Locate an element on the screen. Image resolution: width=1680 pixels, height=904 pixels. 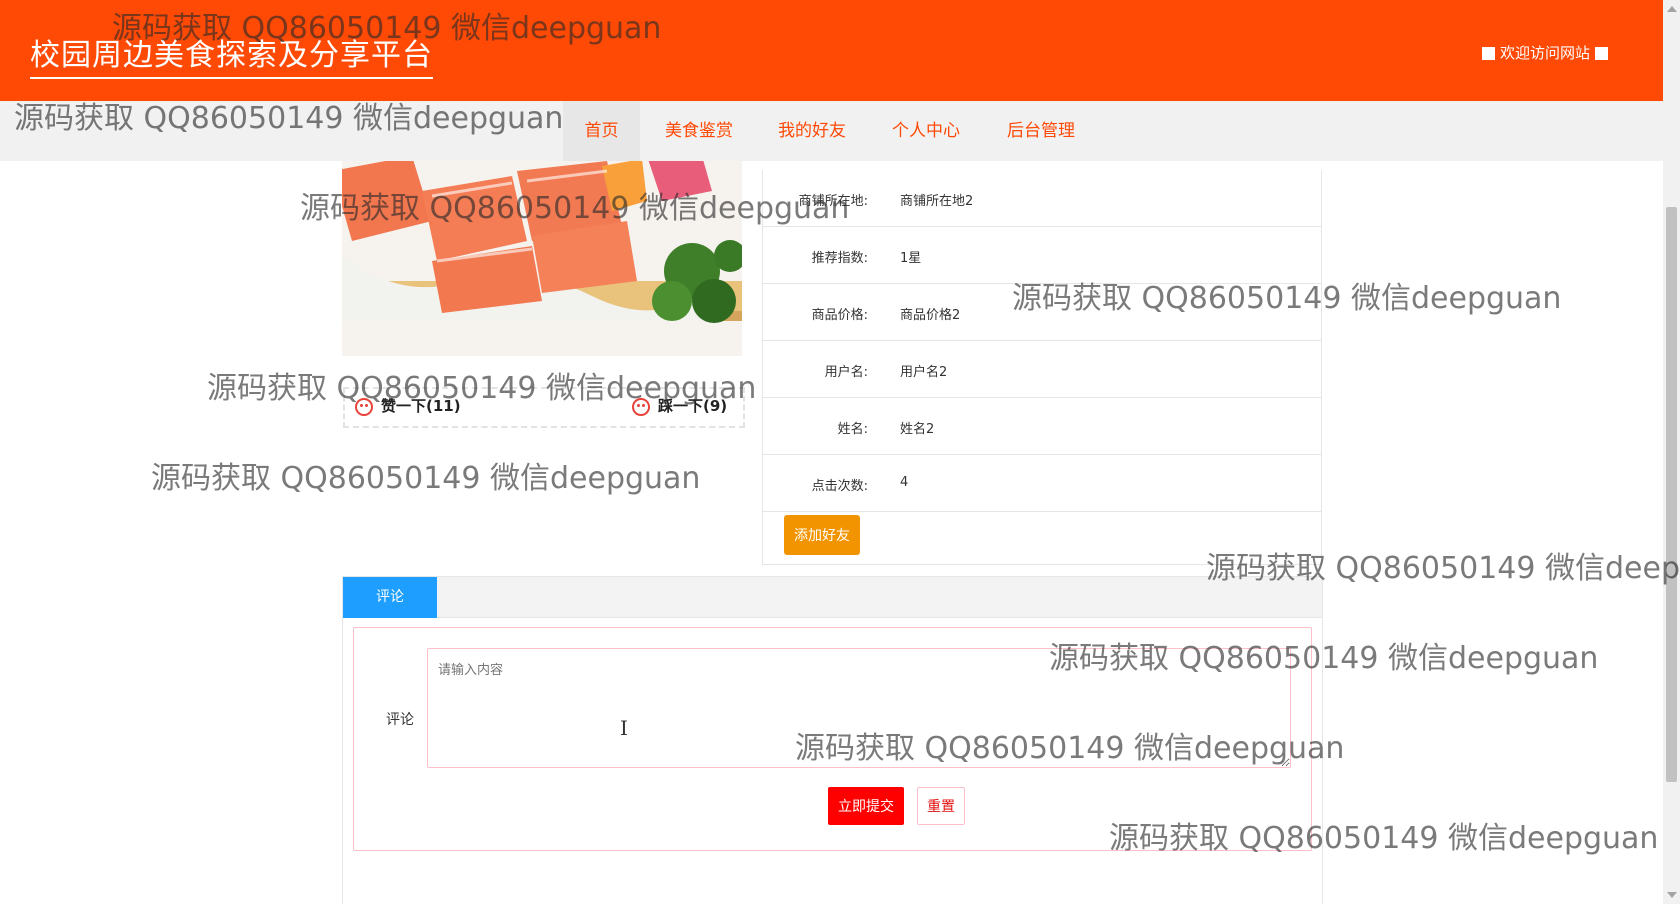
welcome-text: 欢迎访问网站 is located at coordinates (1544, 53).